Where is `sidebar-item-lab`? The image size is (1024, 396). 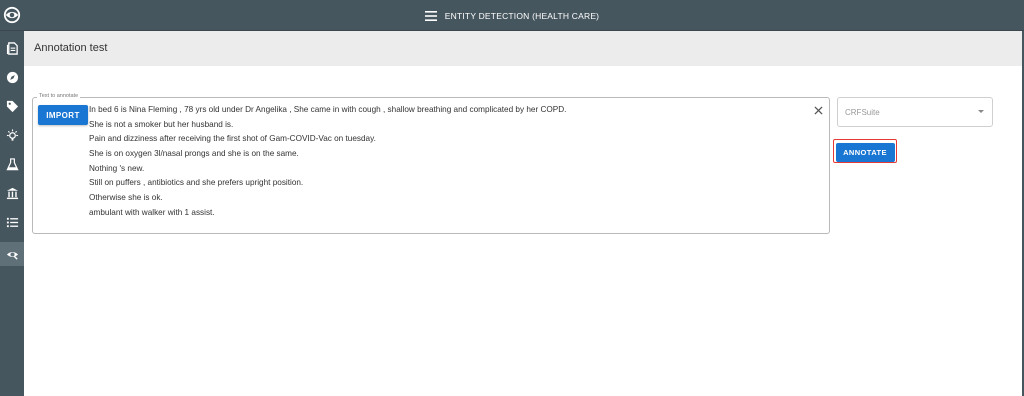
sidebar-item-lab is located at coordinates (12, 164).